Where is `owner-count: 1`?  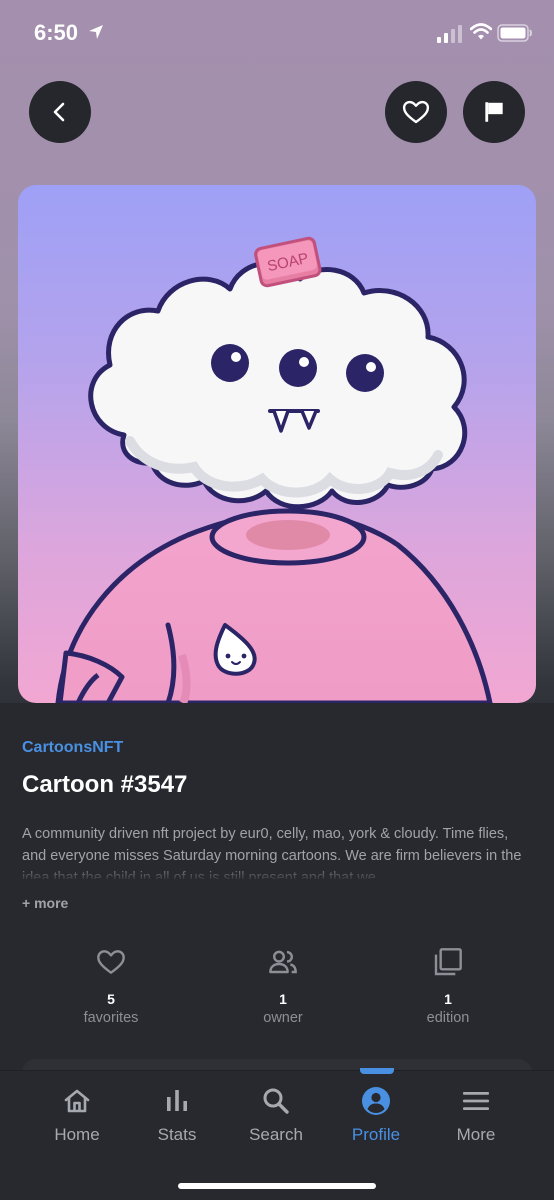
owner-count: 1 is located at coordinates (283, 999).